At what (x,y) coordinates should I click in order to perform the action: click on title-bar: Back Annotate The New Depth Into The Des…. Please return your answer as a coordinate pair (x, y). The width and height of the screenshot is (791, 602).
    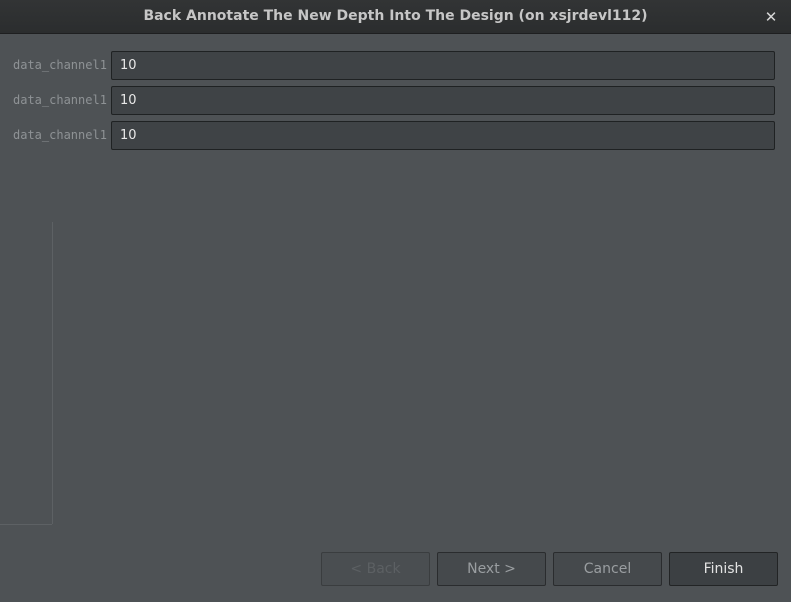
    Looking at the image, I should click on (395, 17).